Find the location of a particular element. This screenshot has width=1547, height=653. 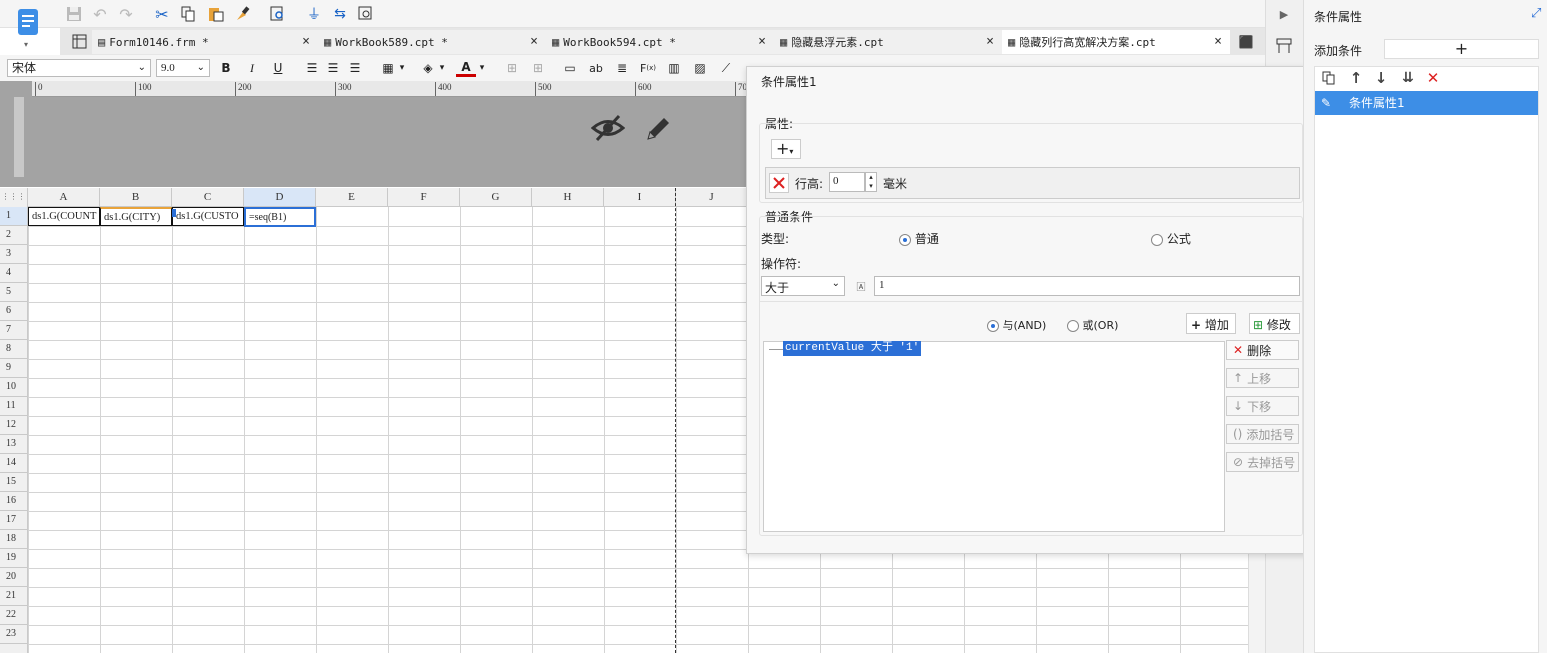

fill-color-icon: ◈ is located at coordinates (428, 68).